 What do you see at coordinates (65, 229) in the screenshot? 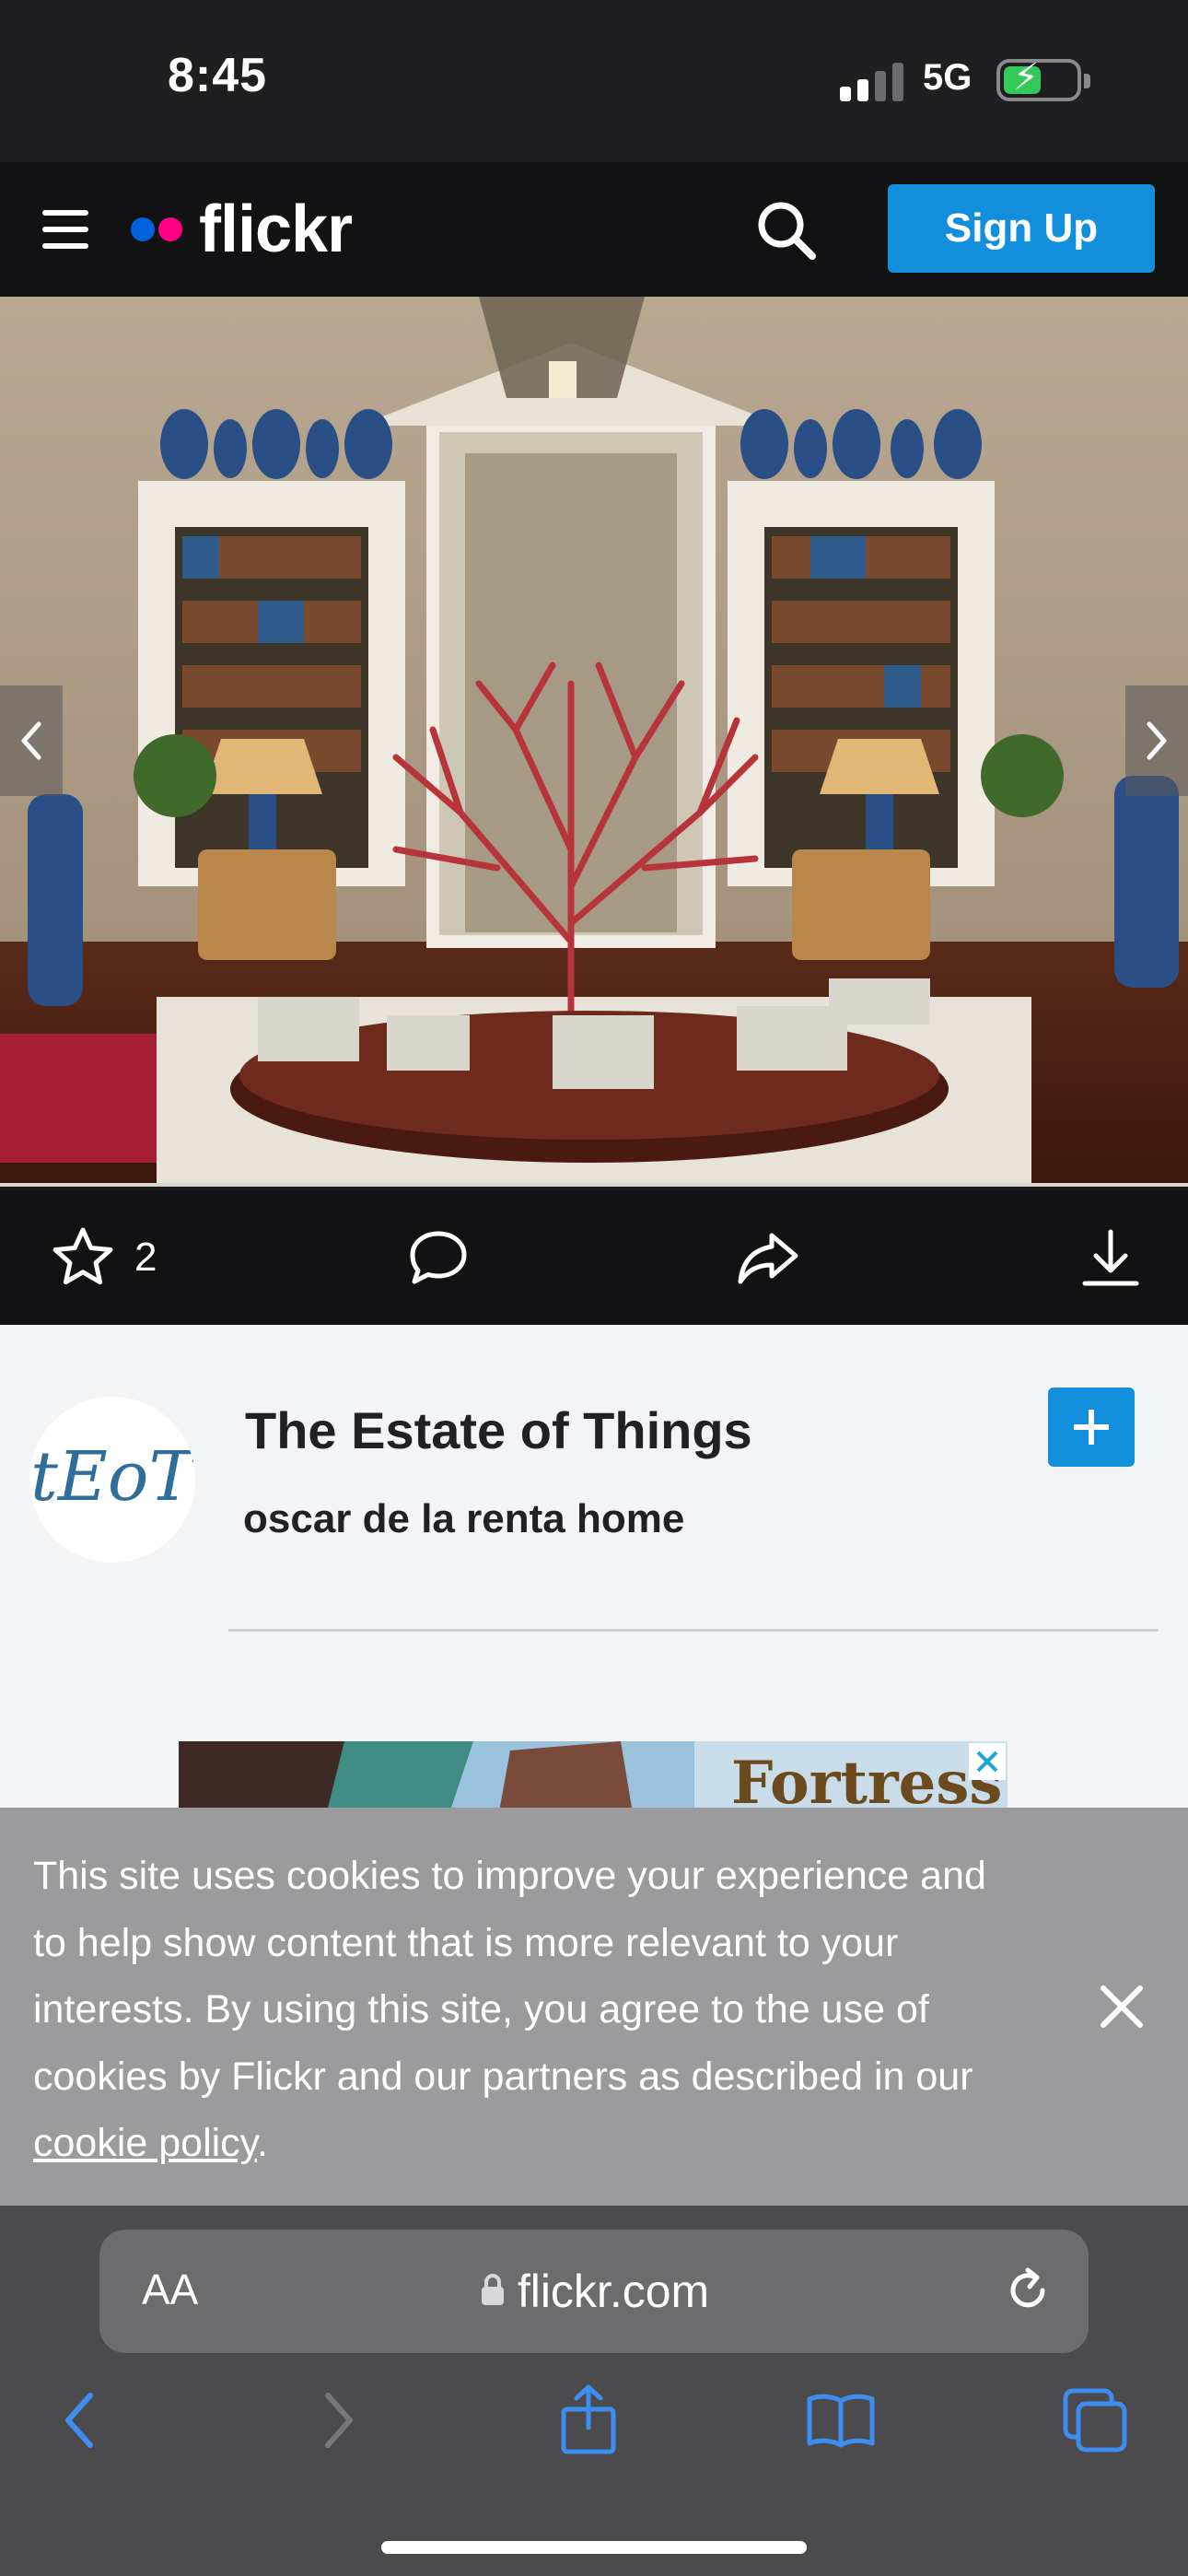
I see `menu-icon` at bounding box center [65, 229].